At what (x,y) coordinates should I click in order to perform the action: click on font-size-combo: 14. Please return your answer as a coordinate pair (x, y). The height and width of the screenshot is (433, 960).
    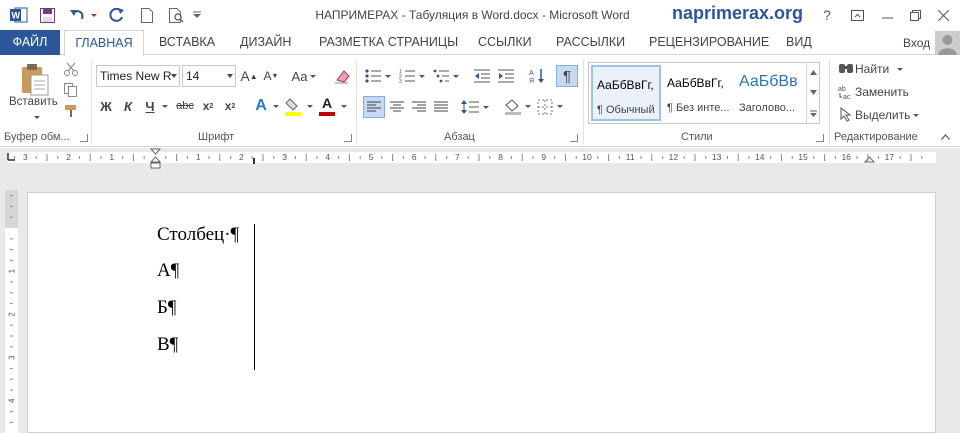
    Looking at the image, I should click on (209, 76).